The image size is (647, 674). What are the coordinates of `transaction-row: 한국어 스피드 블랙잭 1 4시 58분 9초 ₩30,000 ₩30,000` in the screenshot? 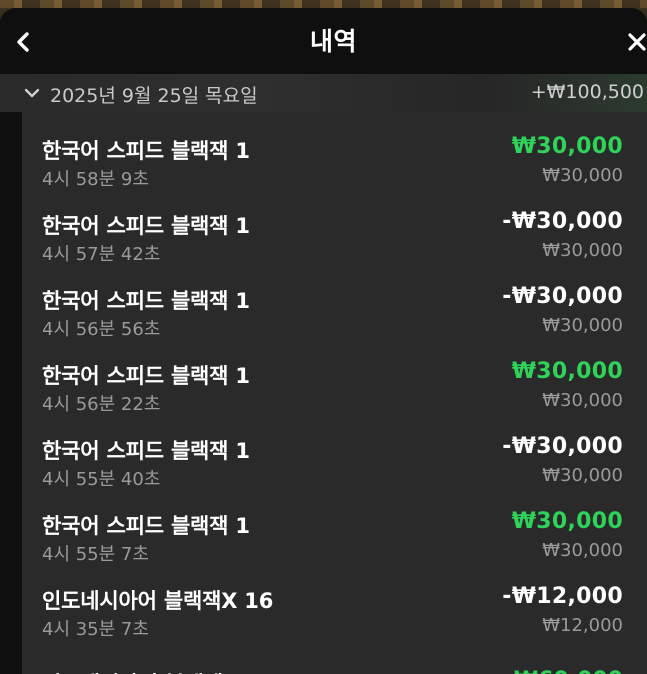 It's located at (334, 151).